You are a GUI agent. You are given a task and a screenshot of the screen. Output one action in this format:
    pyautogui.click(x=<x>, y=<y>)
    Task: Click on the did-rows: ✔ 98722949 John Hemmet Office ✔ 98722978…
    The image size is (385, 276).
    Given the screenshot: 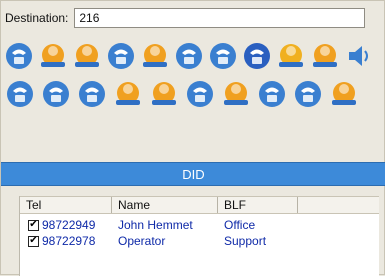 What is the action you would take?
    pyautogui.click(x=199, y=231)
    